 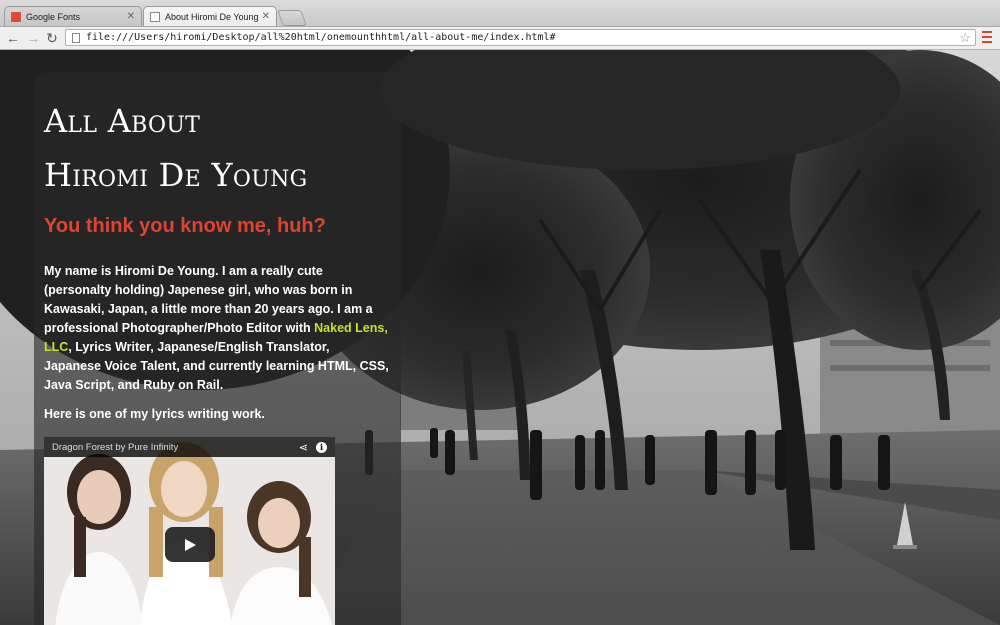 I want to click on page-icon, so click(x=76, y=37).